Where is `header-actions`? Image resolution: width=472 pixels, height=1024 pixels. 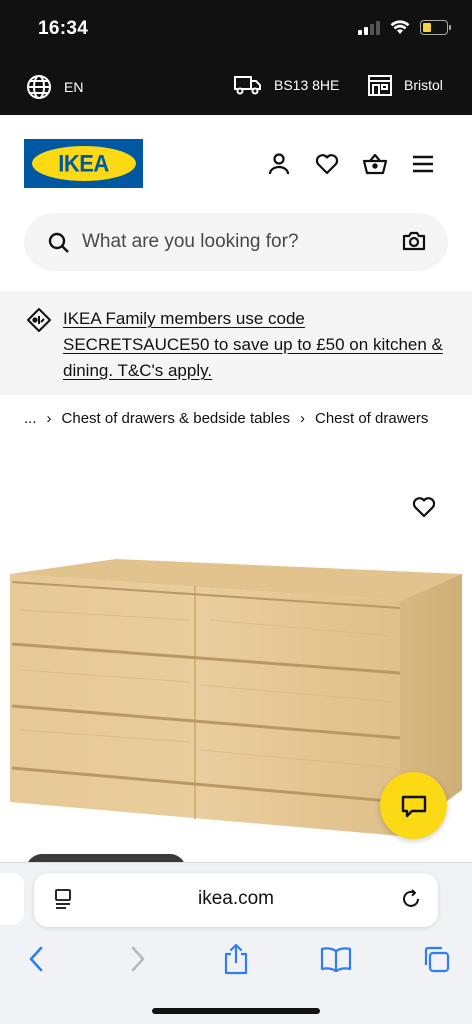 header-actions is located at coordinates (351, 164).